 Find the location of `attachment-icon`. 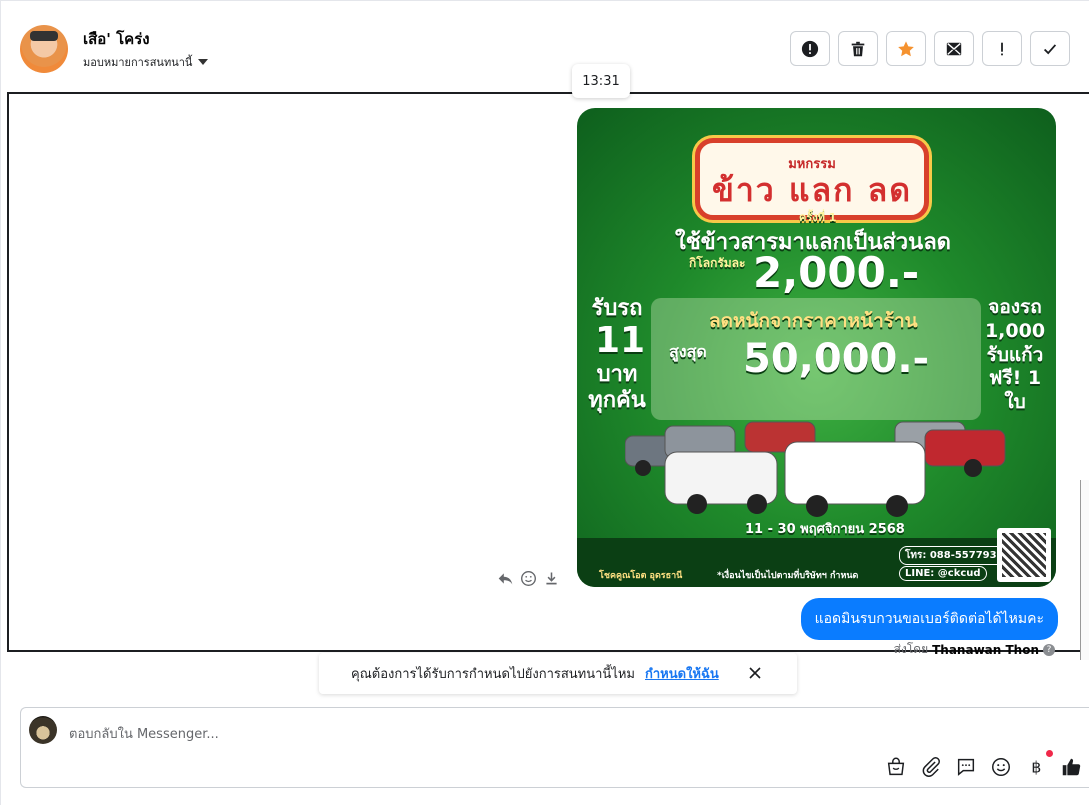

attachment-icon is located at coordinates (931, 767).